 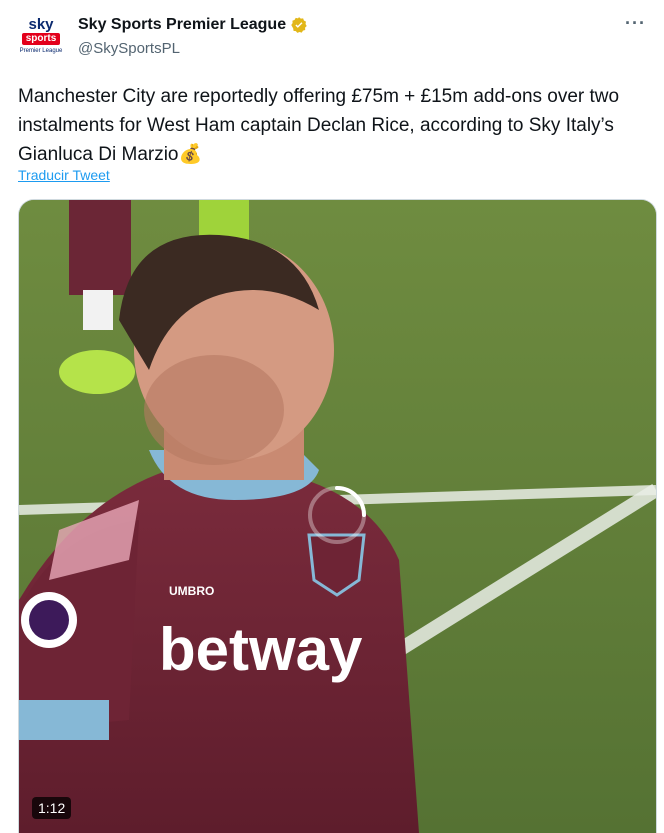 I want to click on verified-badge-icon, so click(x=299, y=25).